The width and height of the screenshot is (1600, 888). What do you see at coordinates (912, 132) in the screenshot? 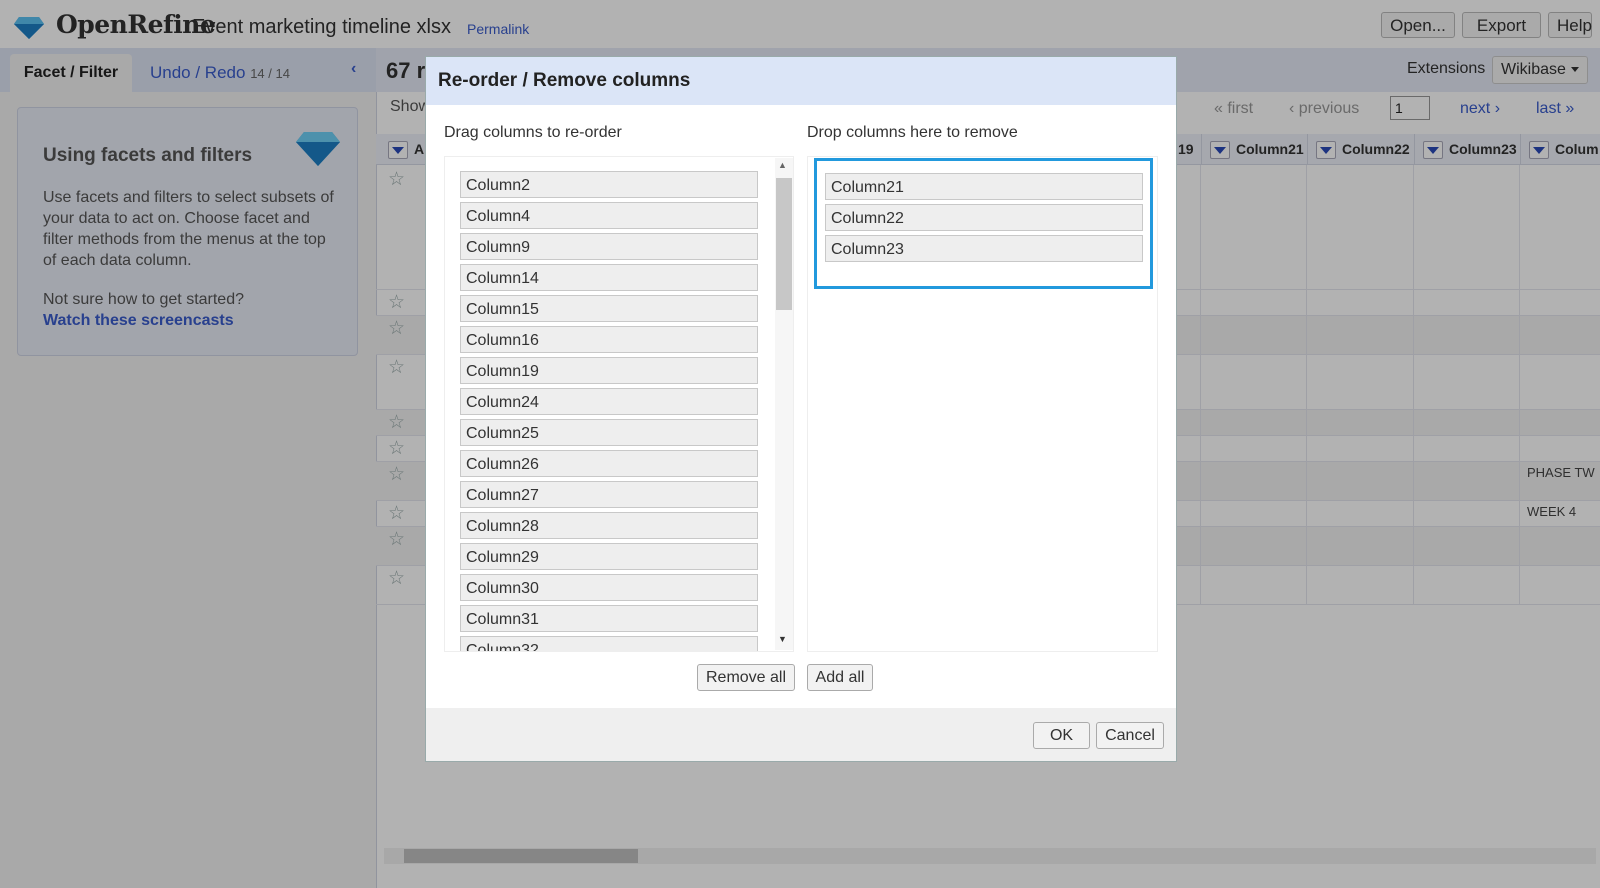
I see `remove-label: Drop columns here to remove` at bounding box center [912, 132].